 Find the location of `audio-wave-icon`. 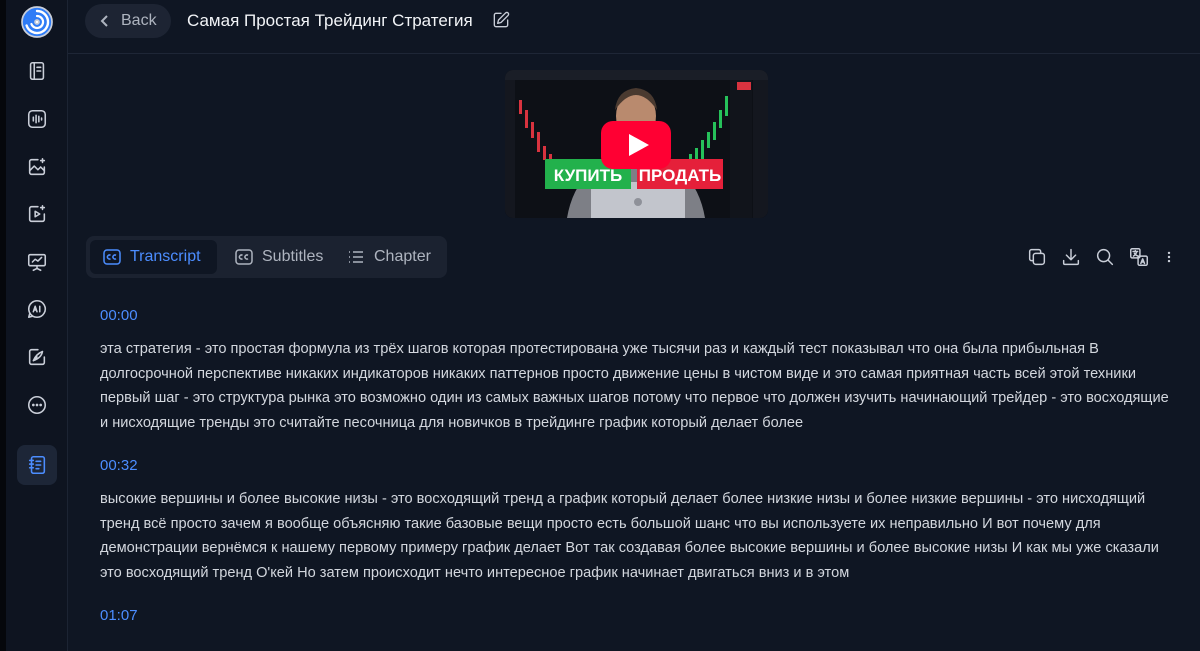

audio-wave-icon is located at coordinates (37, 119).